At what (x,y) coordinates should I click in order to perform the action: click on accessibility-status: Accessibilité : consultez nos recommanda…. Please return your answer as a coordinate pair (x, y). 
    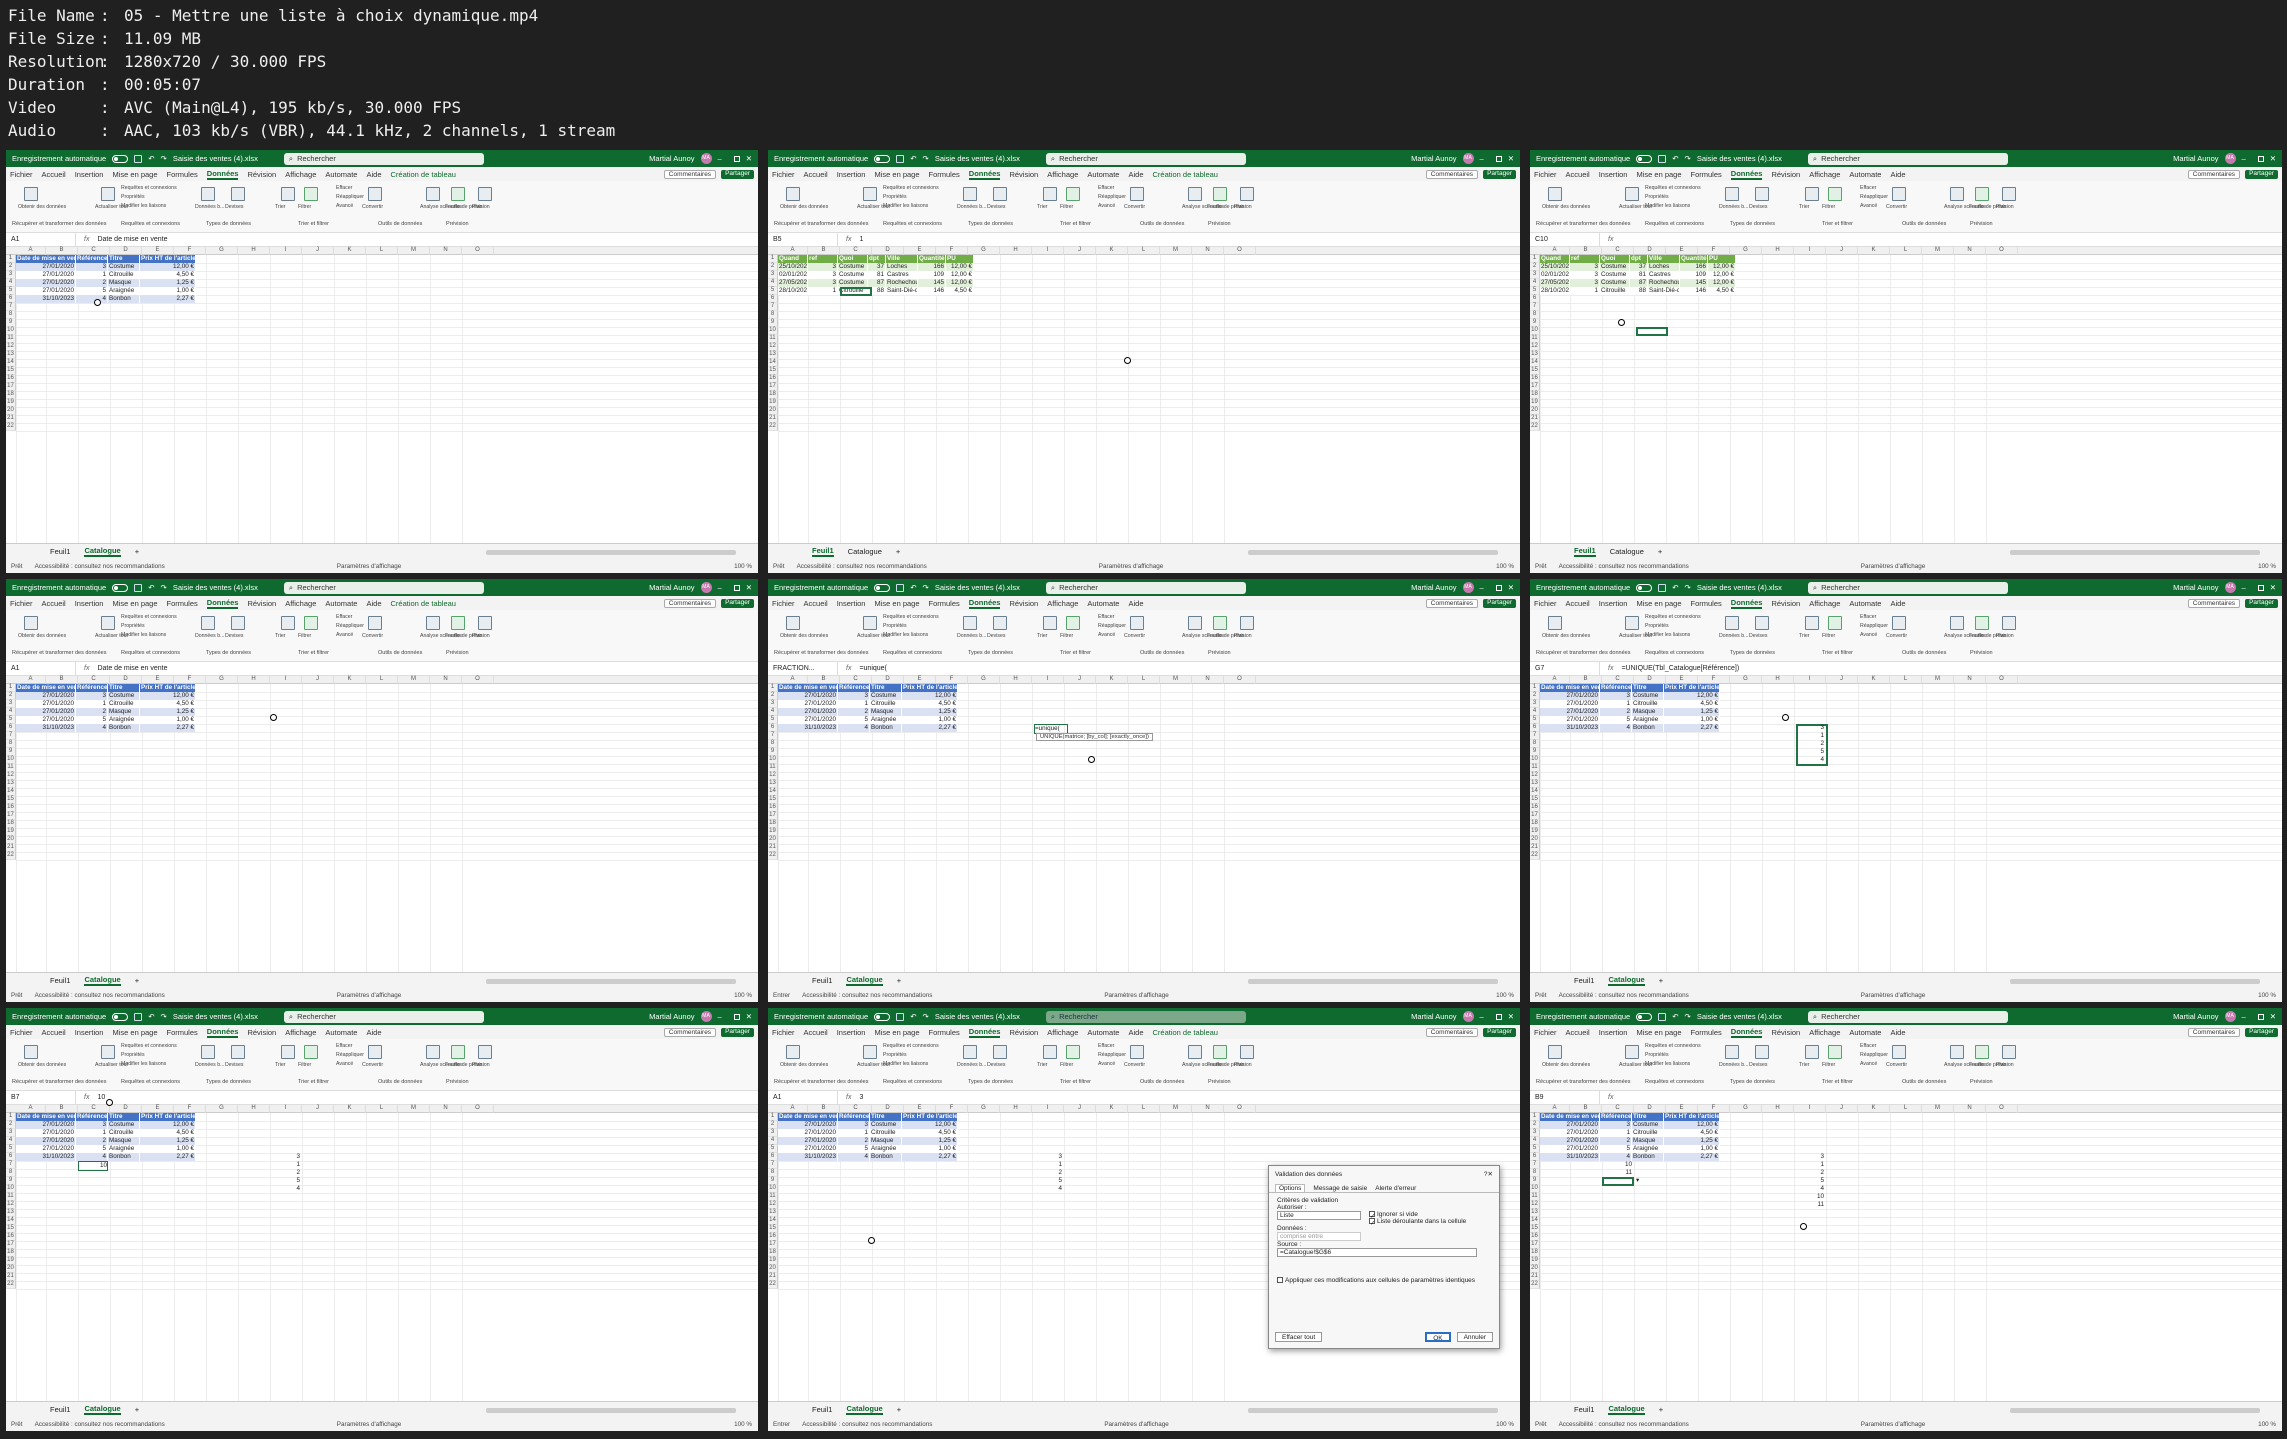
    Looking at the image, I should click on (1624, 995).